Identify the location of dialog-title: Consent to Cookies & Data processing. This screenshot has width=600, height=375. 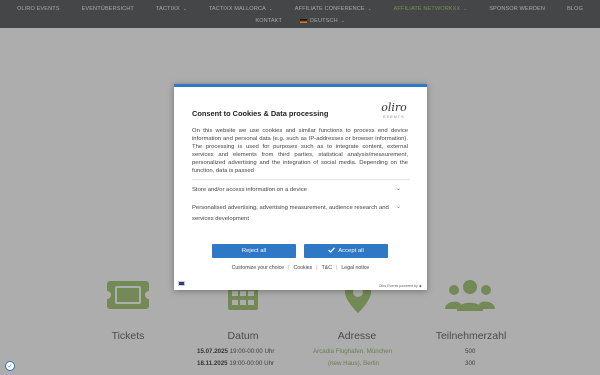
(260, 113).